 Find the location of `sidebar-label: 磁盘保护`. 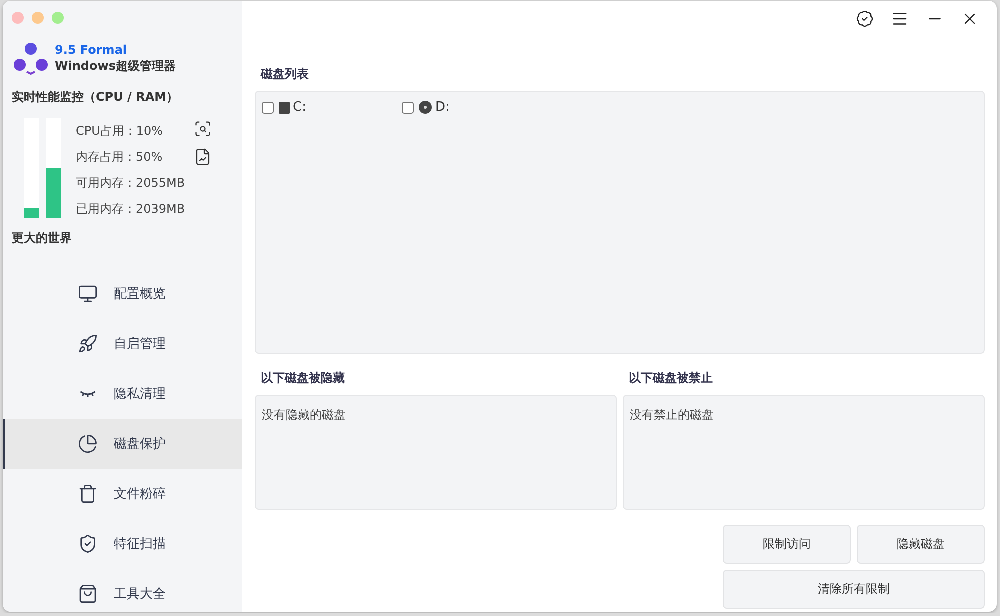

sidebar-label: 磁盘保护 is located at coordinates (140, 444).